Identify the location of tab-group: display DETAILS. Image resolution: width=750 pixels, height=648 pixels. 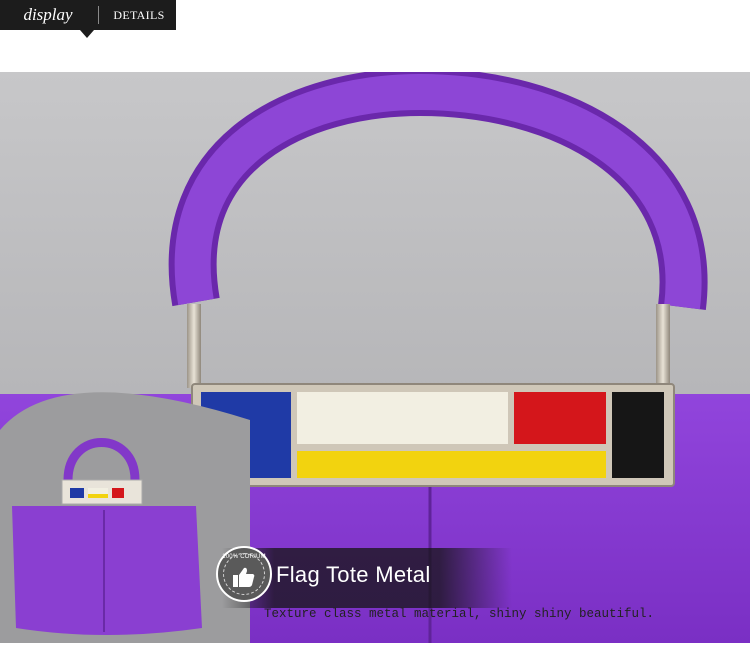
(88, 15).